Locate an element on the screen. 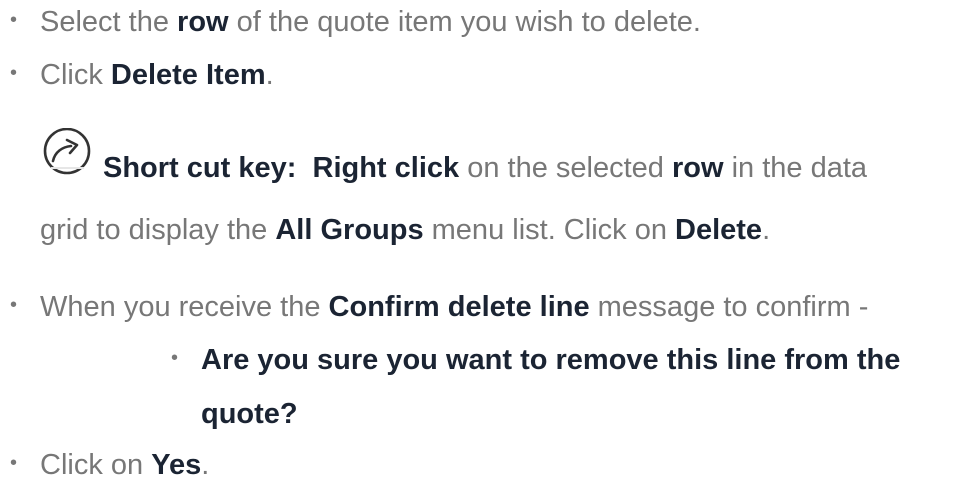 Image resolution: width=961 pixels, height=483 pixels. step-click-yes: Click on Yes. is located at coordinates (124, 465).